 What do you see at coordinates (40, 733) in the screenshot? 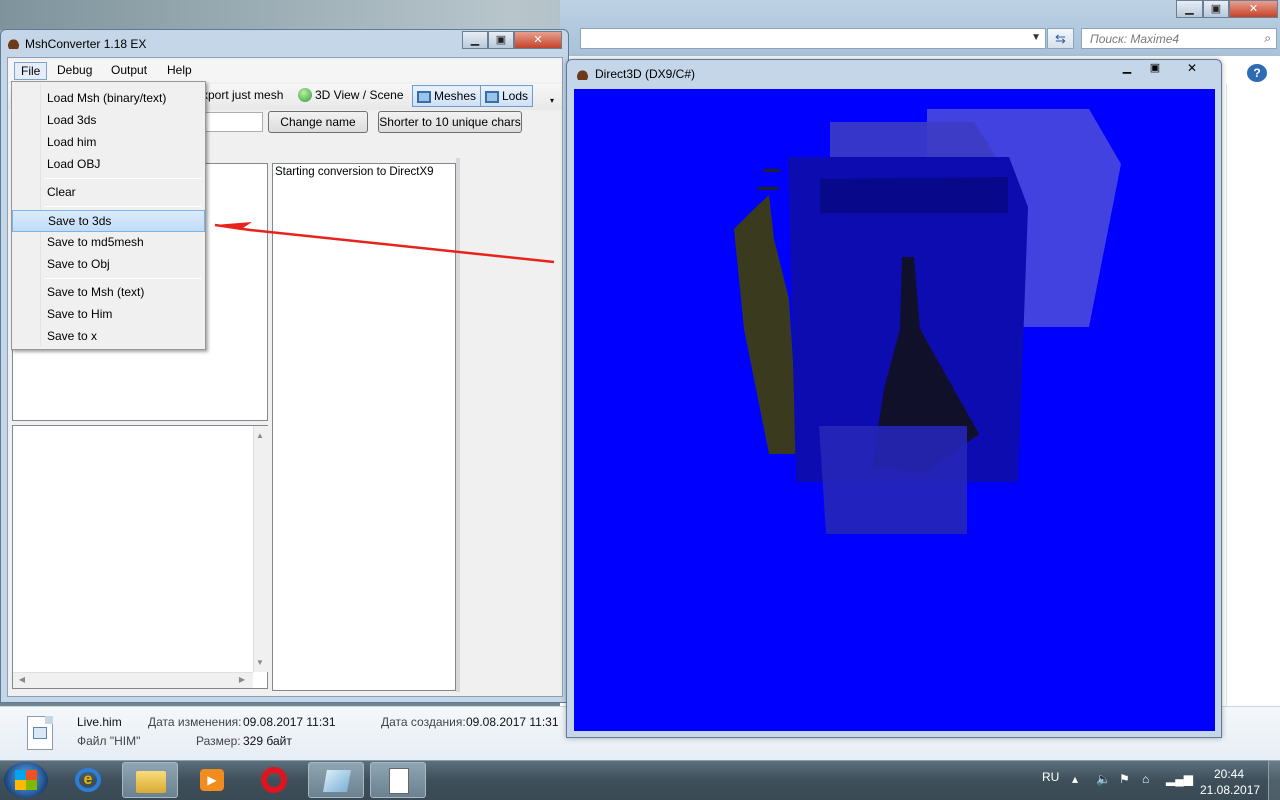
I see `file-icon` at bounding box center [40, 733].